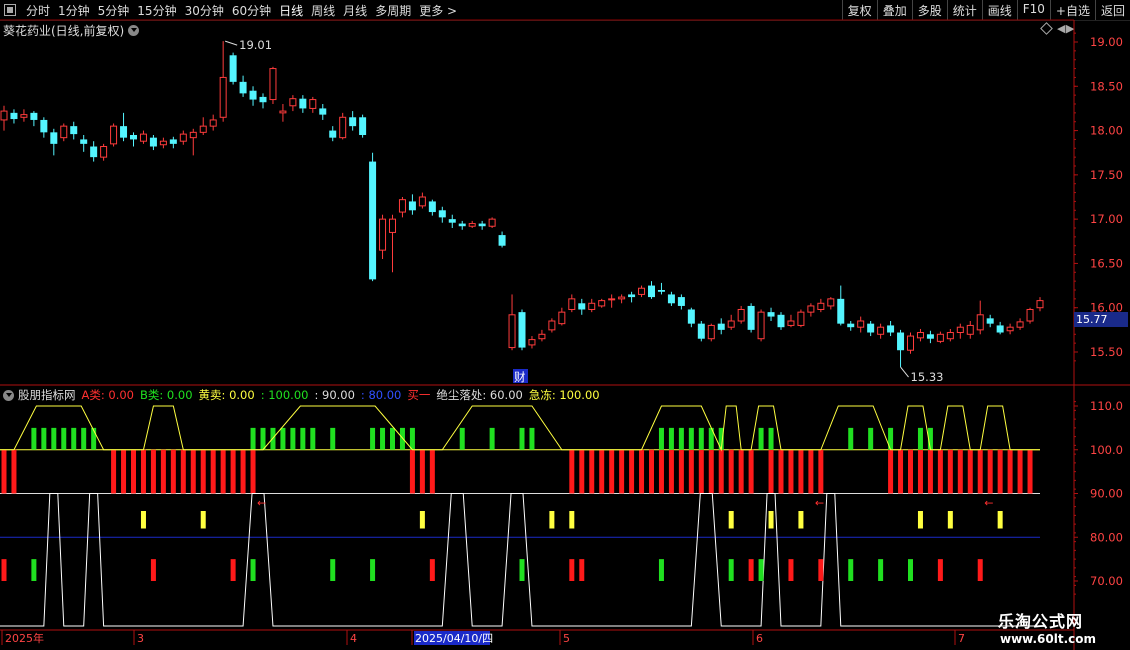  I want to click on indicator-value-1: B类: 0.00, so click(166, 395).